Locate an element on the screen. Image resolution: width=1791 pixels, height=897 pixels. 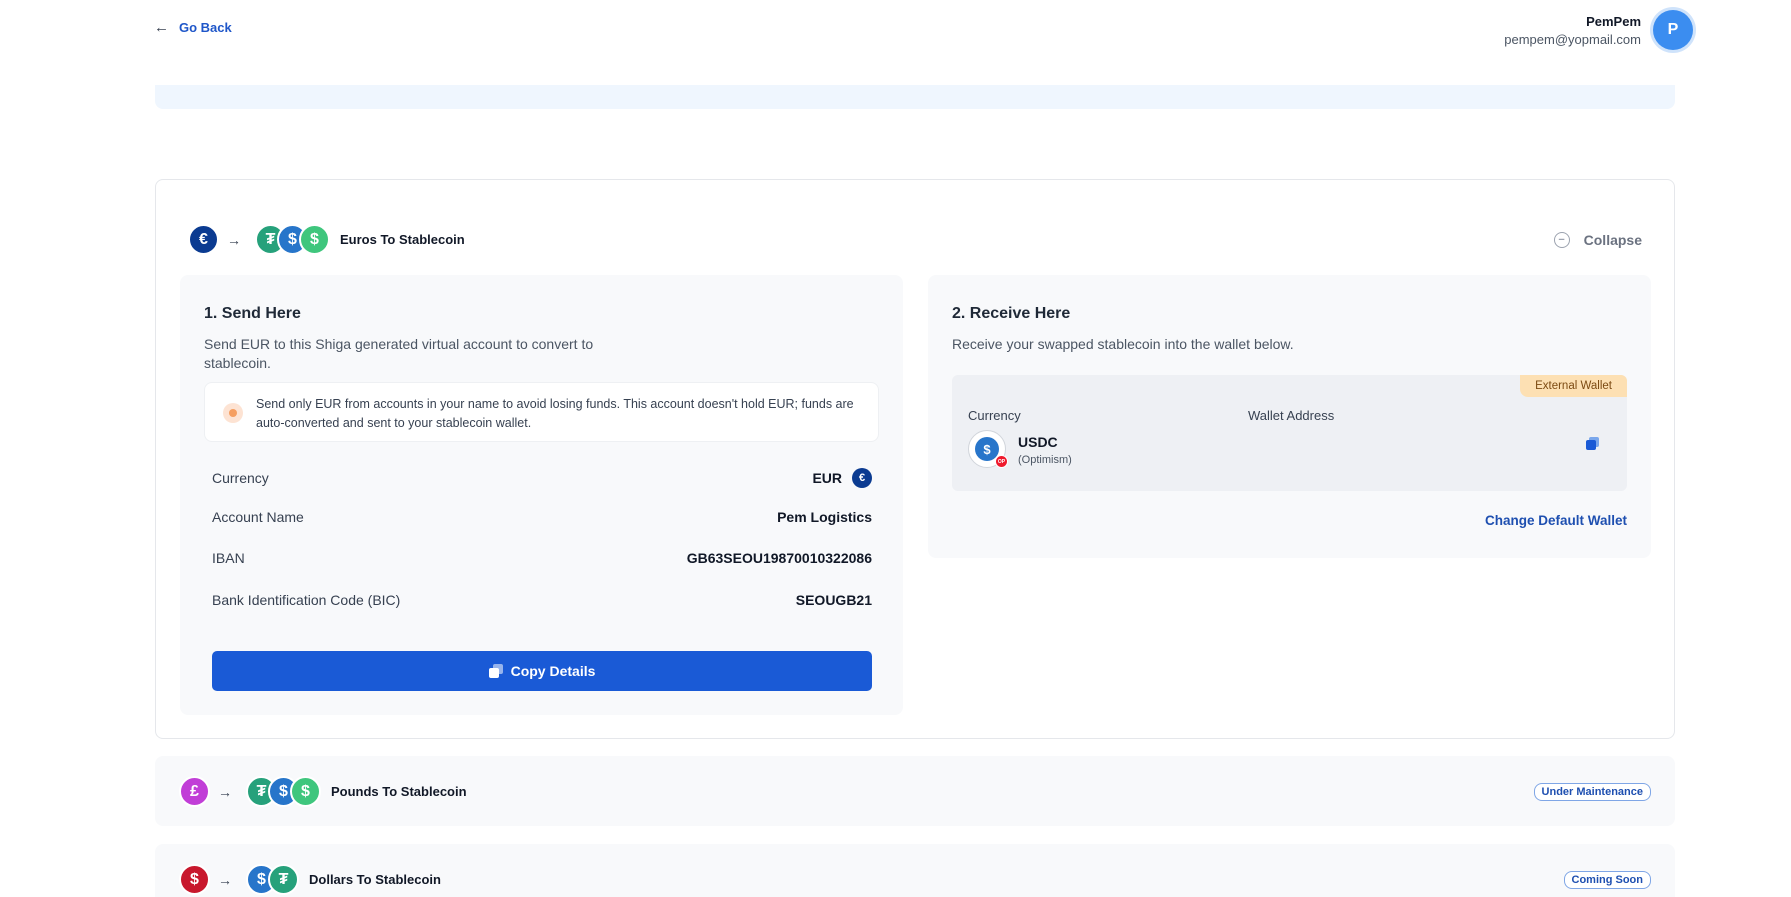
optimism-icon: OP is located at coordinates (1001, 461).